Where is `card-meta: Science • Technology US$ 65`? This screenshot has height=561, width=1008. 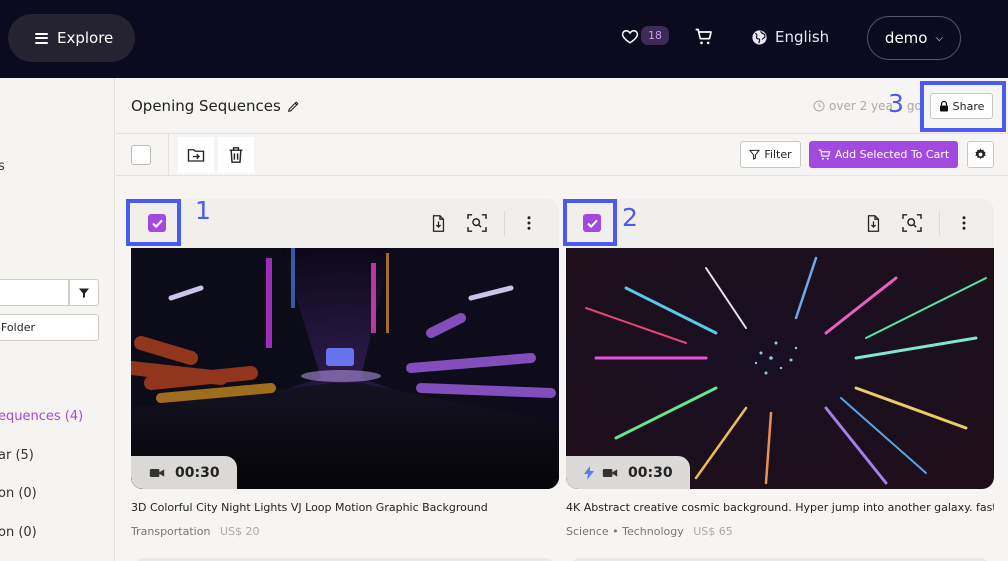 card-meta: Science • Technology US$ 65 is located at coordinates (649, 531).